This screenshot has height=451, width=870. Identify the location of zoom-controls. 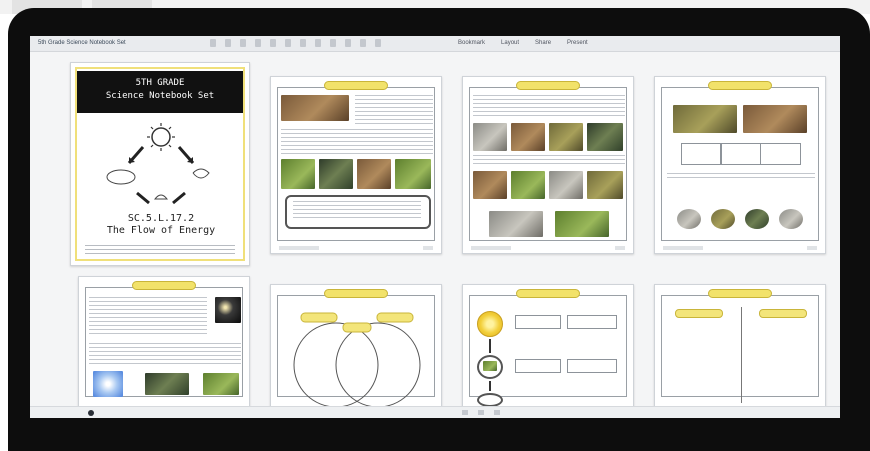
(481, 412).